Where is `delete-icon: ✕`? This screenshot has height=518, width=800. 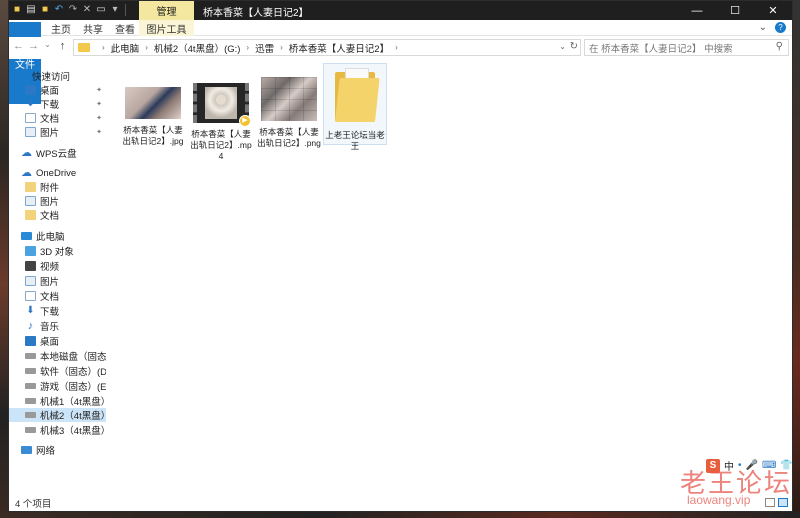 delete-icon: ✕ is located at coordinates (87, 9).